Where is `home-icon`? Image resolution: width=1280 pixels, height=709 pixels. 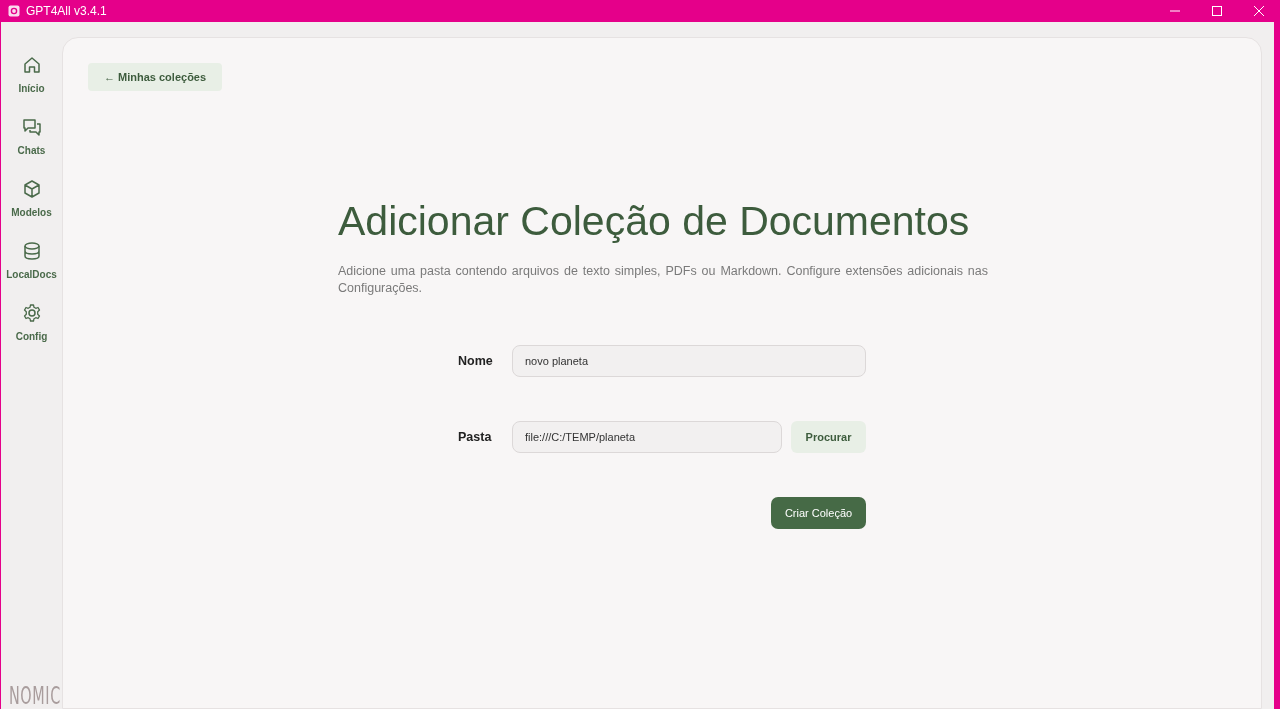
home-icon is located at coordinates (31, 65).